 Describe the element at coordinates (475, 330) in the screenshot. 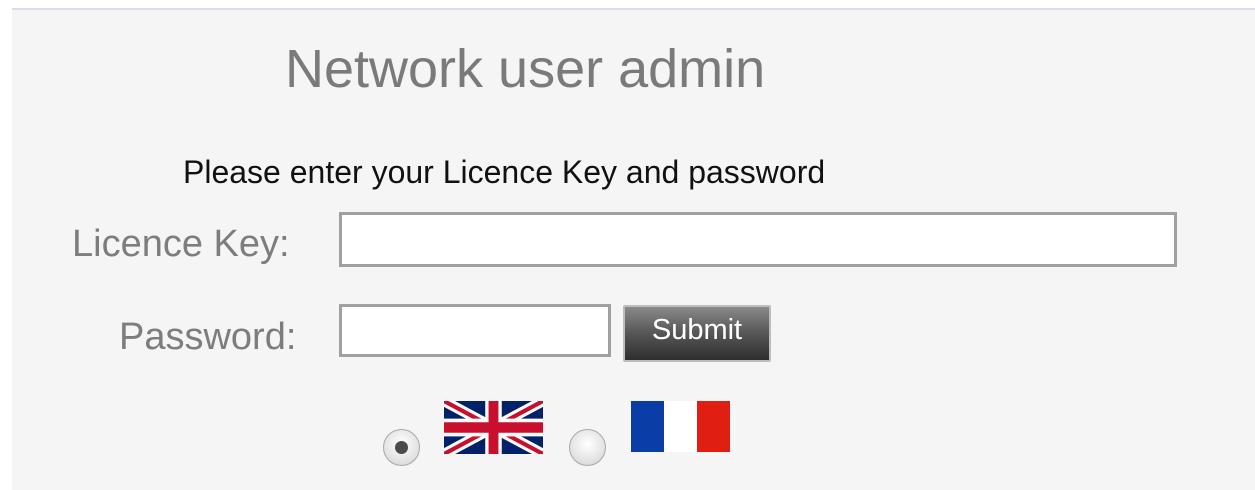

I see `password-input` at that location.